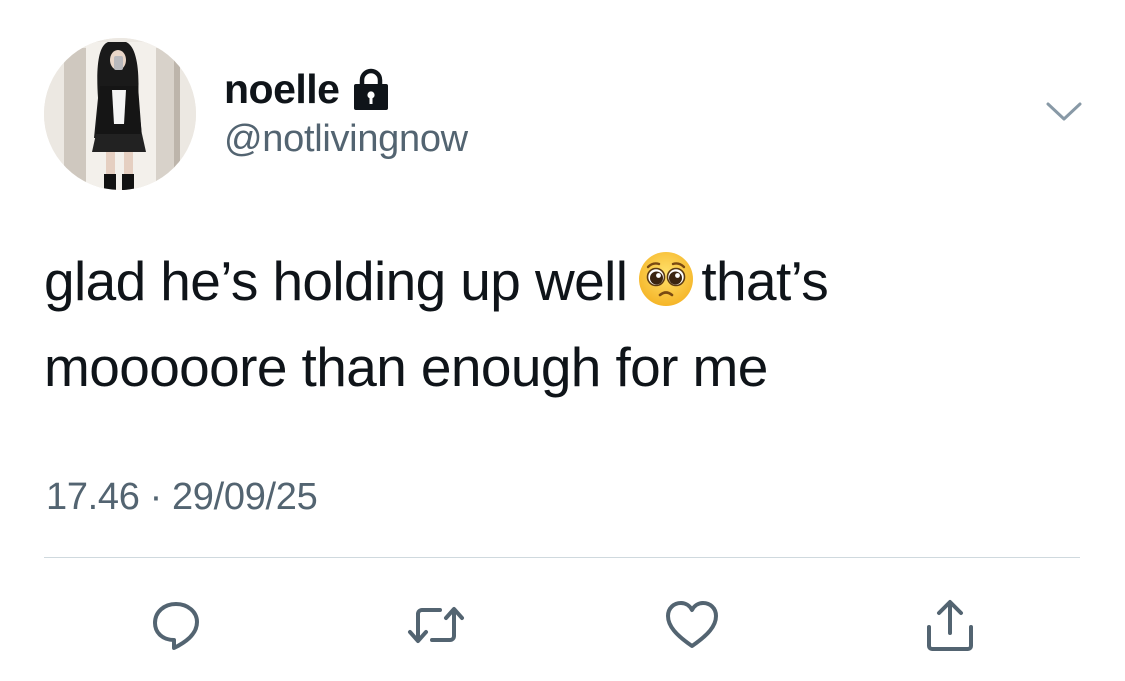  I want to click on retweet-button, so click(436, 625).